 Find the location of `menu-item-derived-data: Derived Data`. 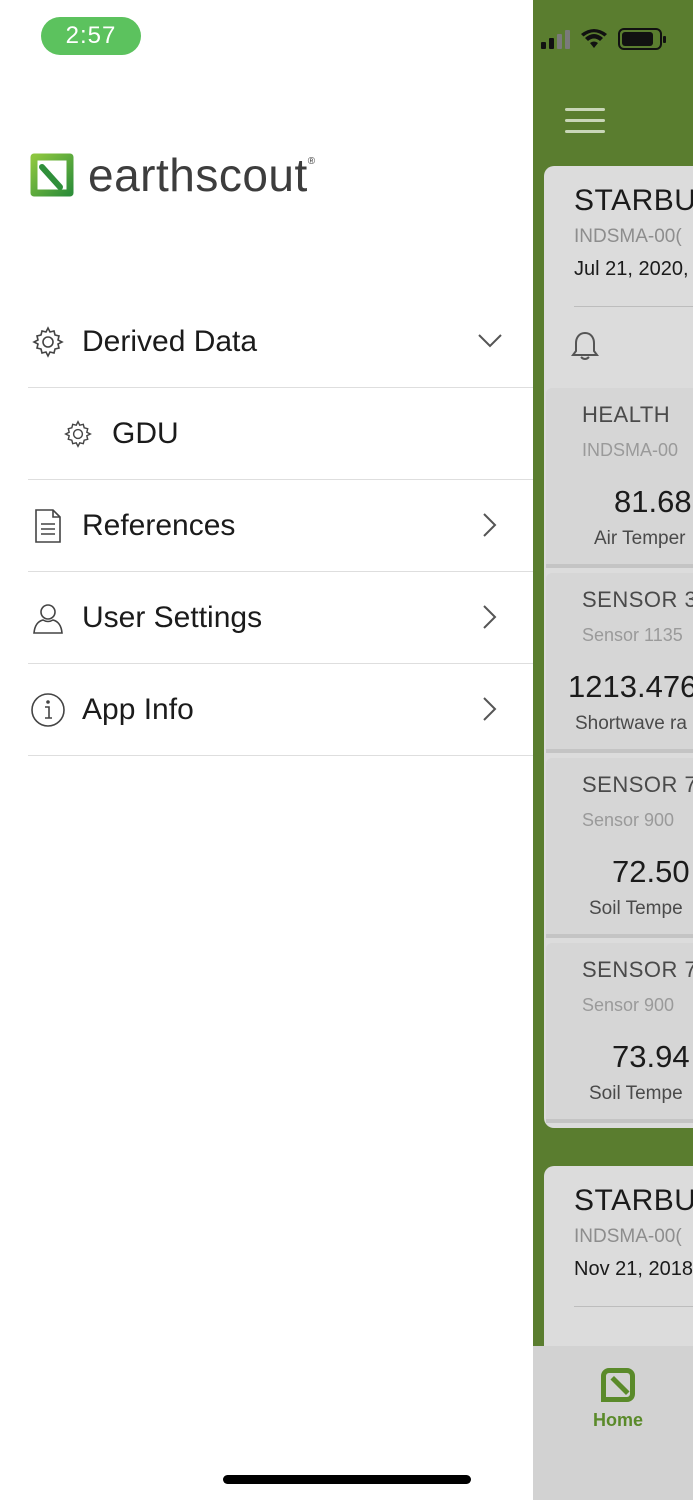

menu-item-derived-data: Derived Data is located at coordinates (280, 342).